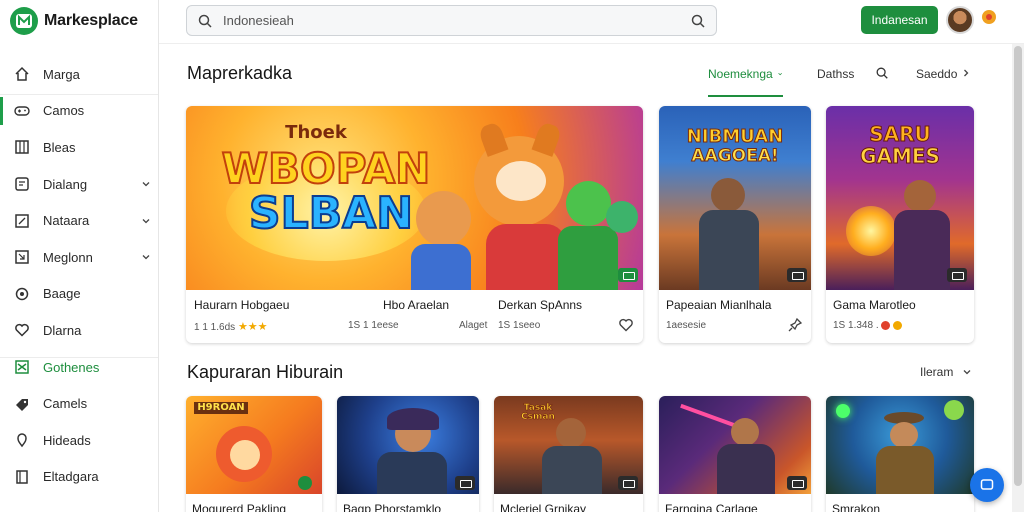  I want to click on lion-face, so click(245, 455).